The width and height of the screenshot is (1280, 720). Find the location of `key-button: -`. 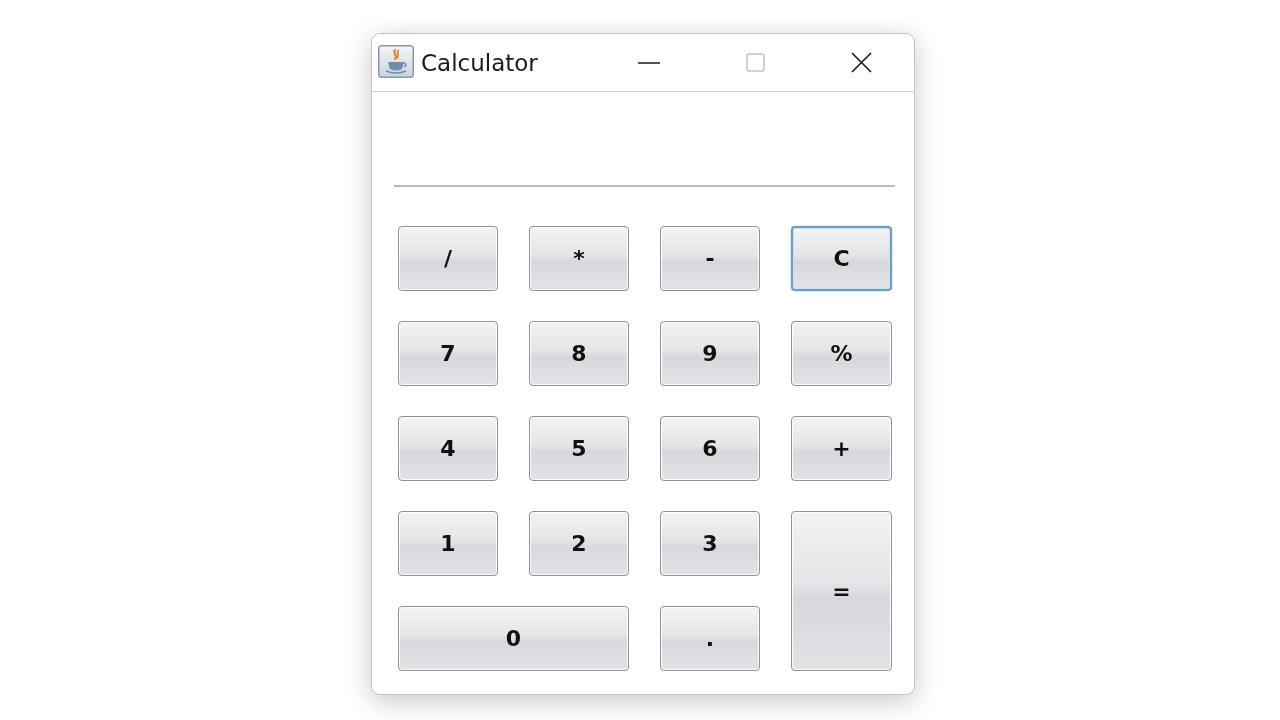

key-button: - is located at coordinates (710, 258).